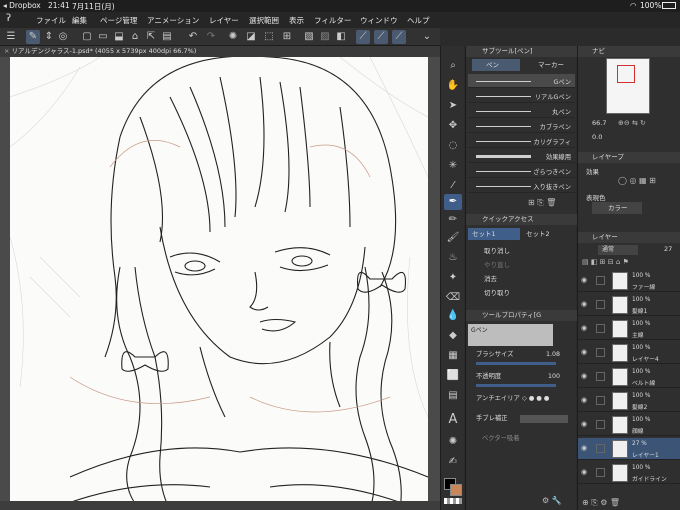 The height and width of the screenshot is (510, 680). I want to click on layer-opacity-value: 27, so click(668, 249).